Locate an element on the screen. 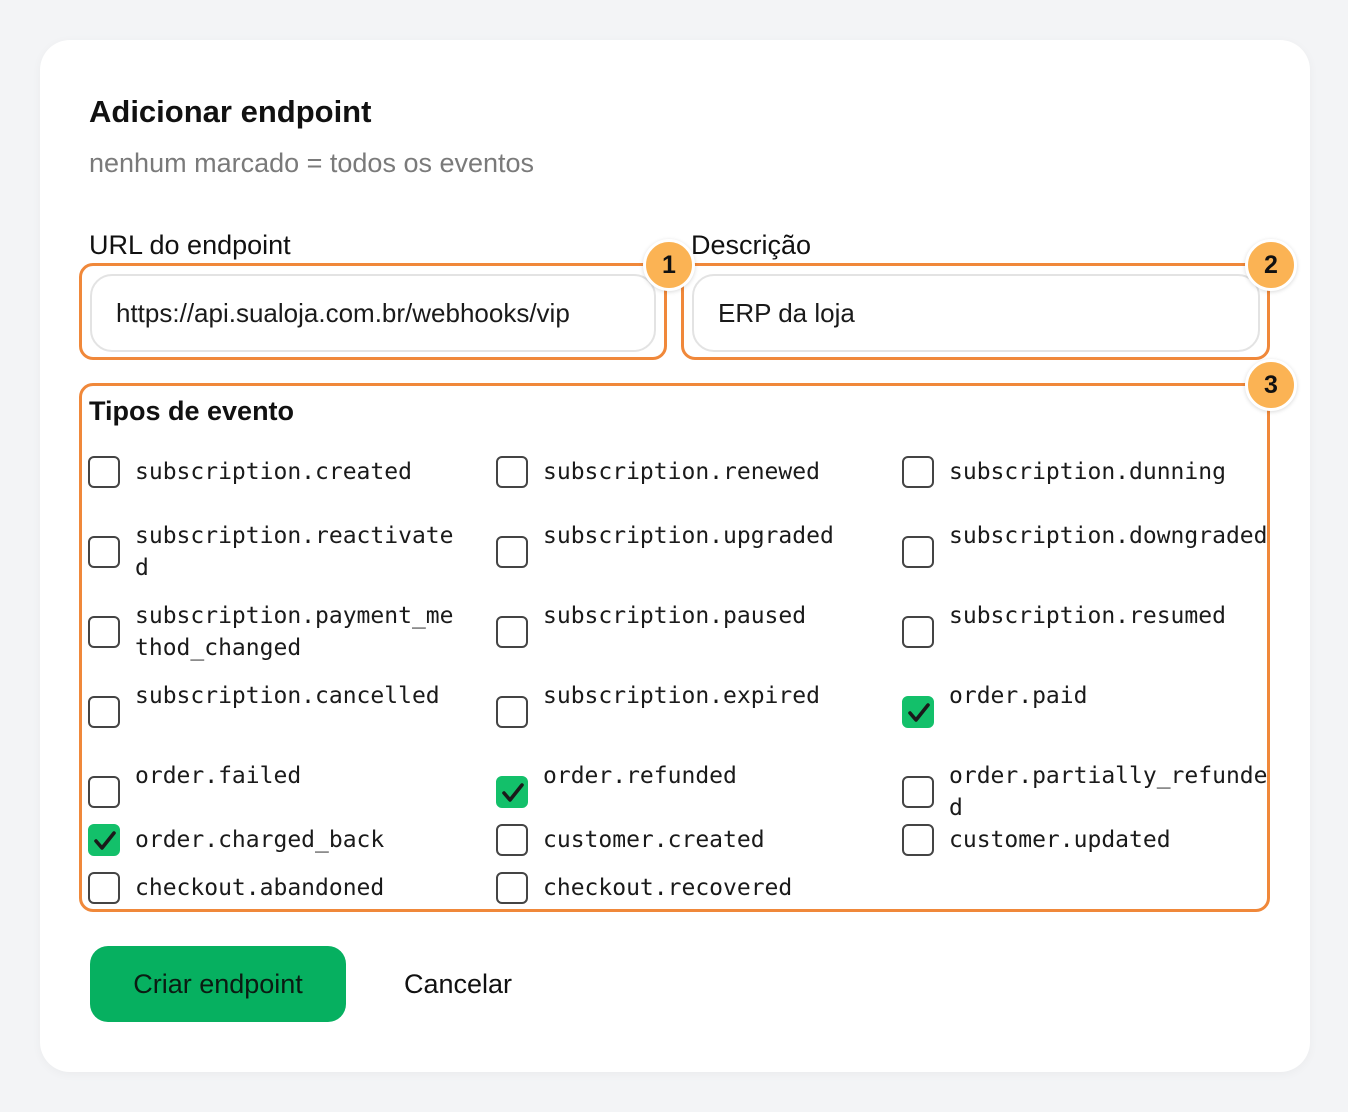  event-option: order.partially_refunded is located at coordinates (1087, 792).